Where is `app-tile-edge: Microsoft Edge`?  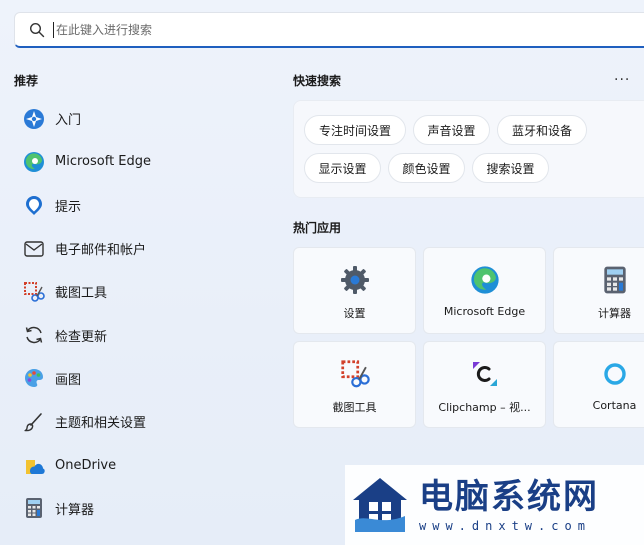 app-tile-edge: Microsoft Edge is located at coordinates (484, 290).